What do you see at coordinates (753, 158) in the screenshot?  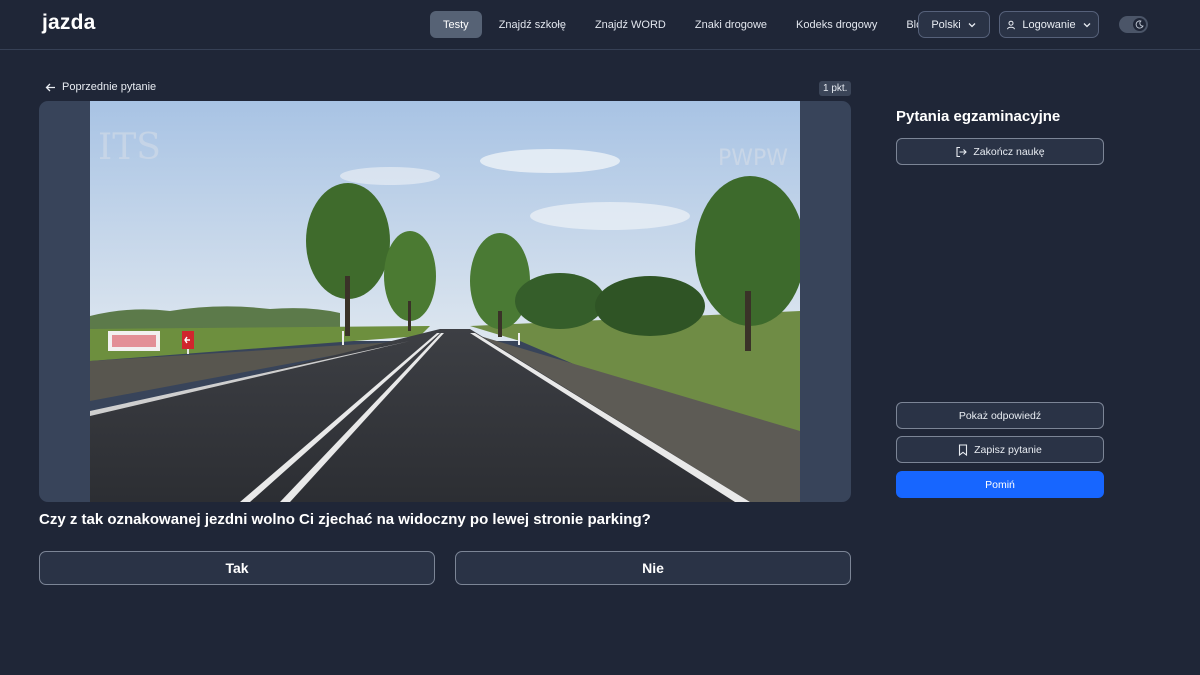 I see `watermark-pwpw: PWPW` at bounding box center [753, 158].